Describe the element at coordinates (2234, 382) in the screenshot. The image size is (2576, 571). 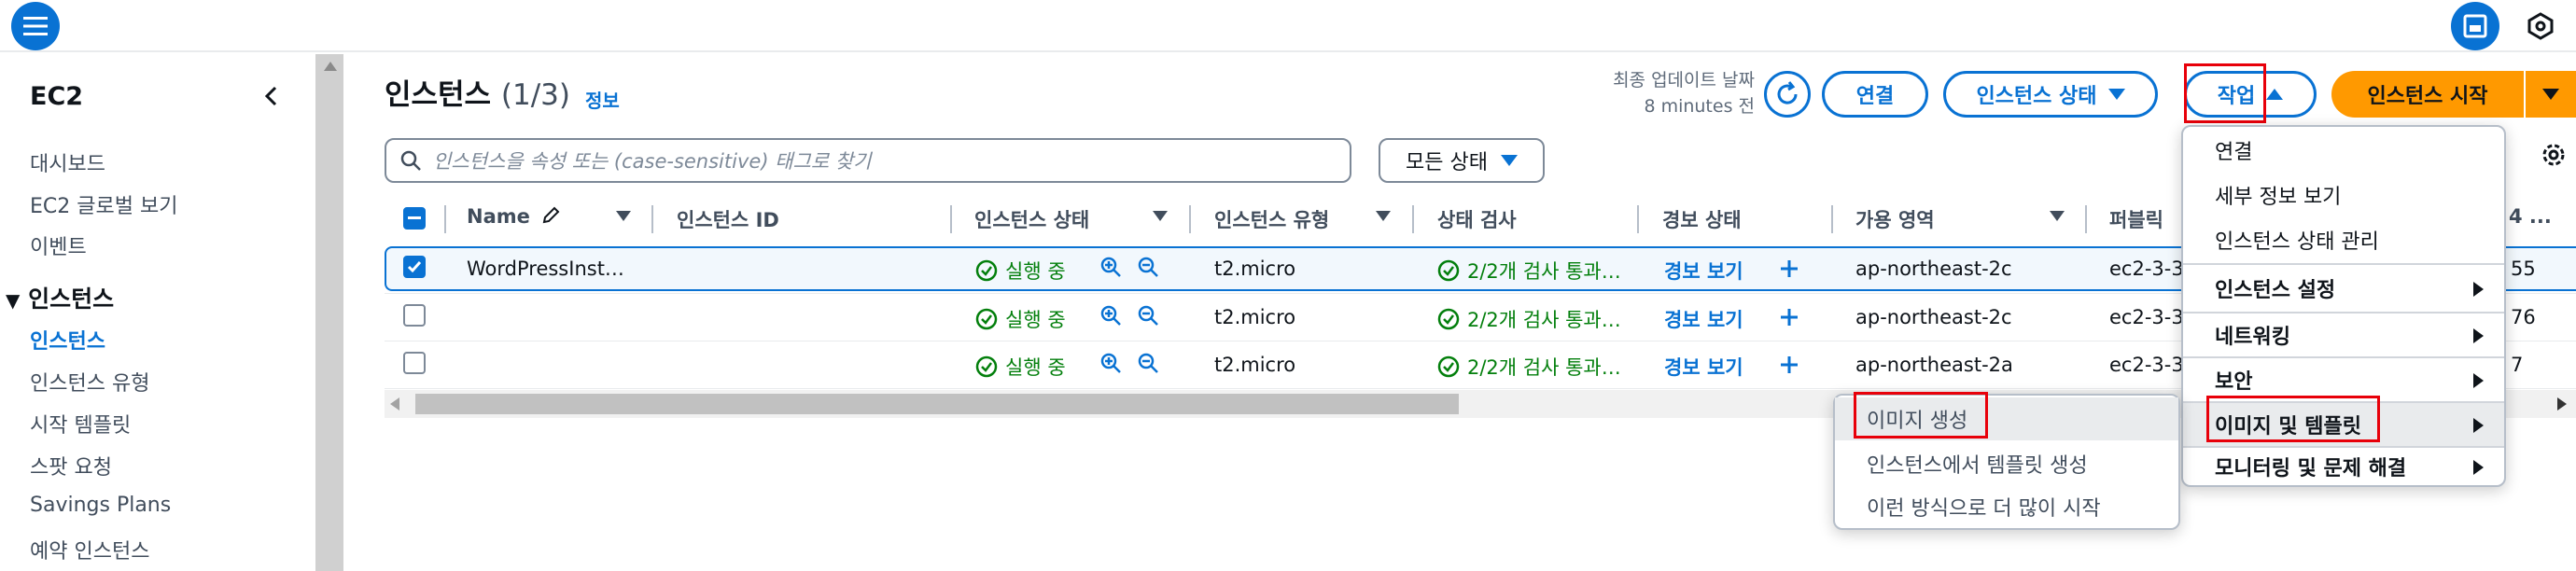
I see `menu-item-label: 보안` at that location.